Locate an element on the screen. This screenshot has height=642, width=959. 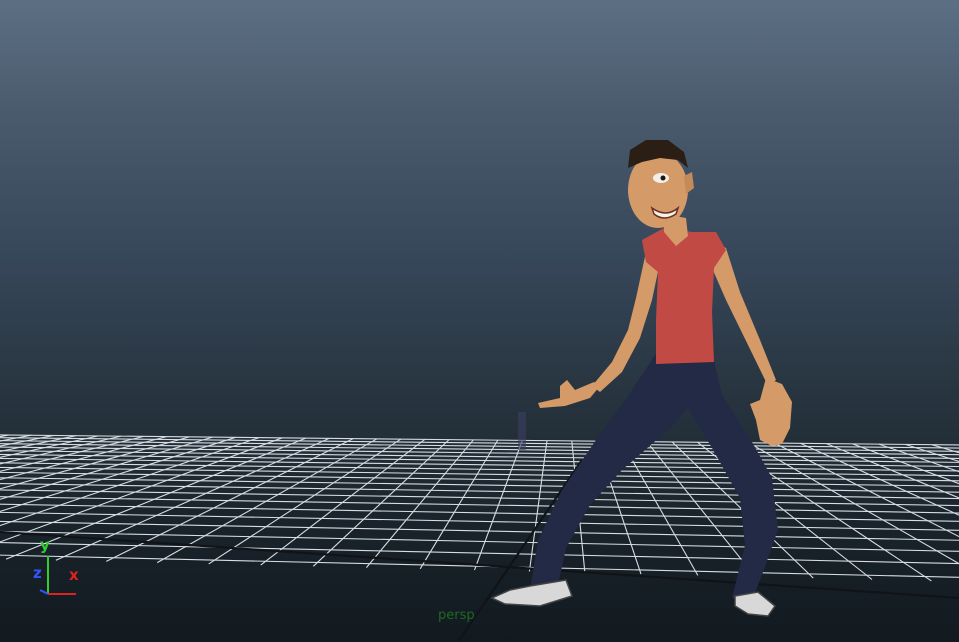
right-arm is located at coordinates (744, 313).